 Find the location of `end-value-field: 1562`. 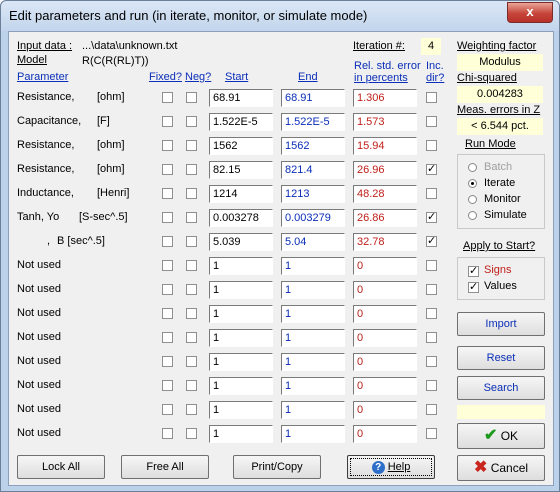

end-value-field: 1562 is located at coordinates (313, 146).